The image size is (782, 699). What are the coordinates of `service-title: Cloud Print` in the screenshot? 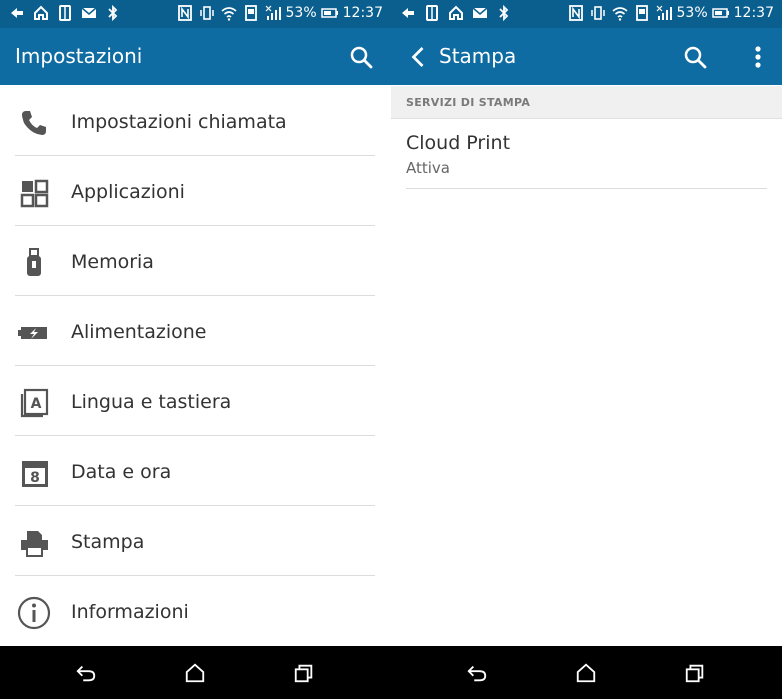 It's located at (458, 143).